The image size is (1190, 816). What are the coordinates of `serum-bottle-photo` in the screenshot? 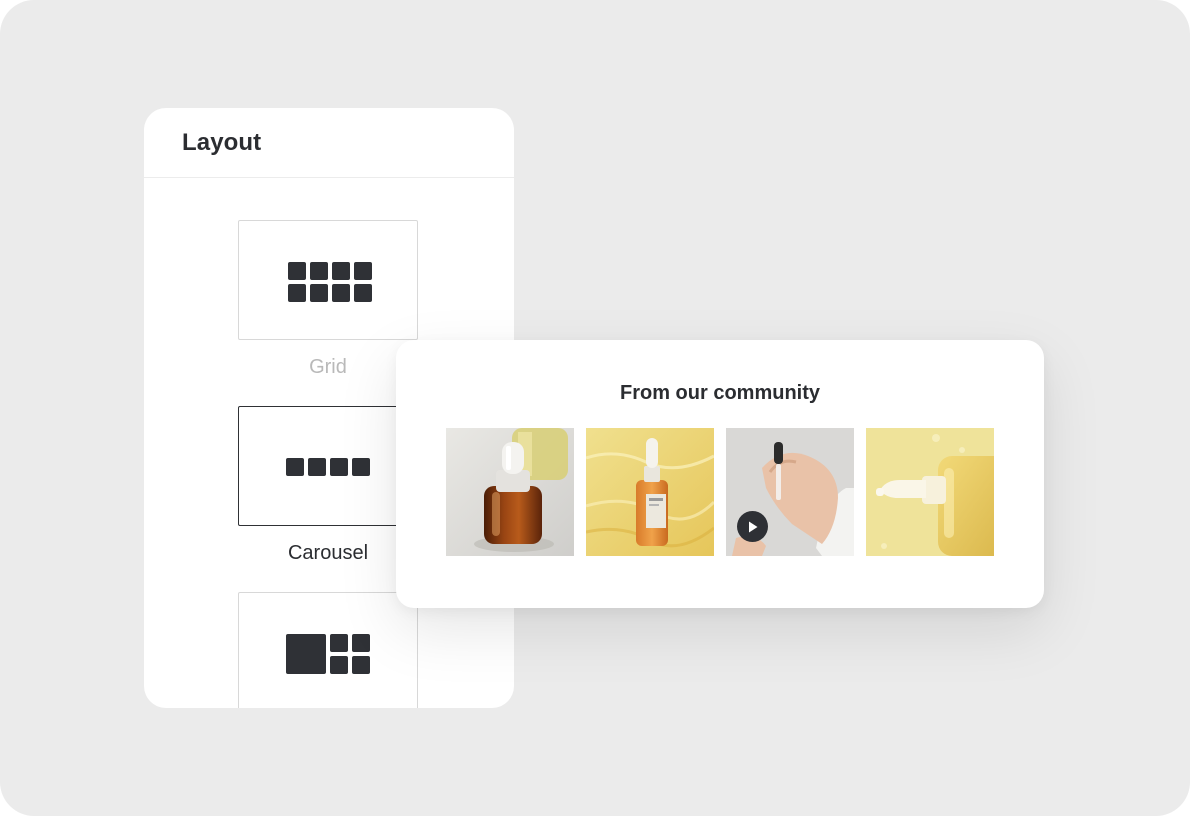 It's located at (650, 492).